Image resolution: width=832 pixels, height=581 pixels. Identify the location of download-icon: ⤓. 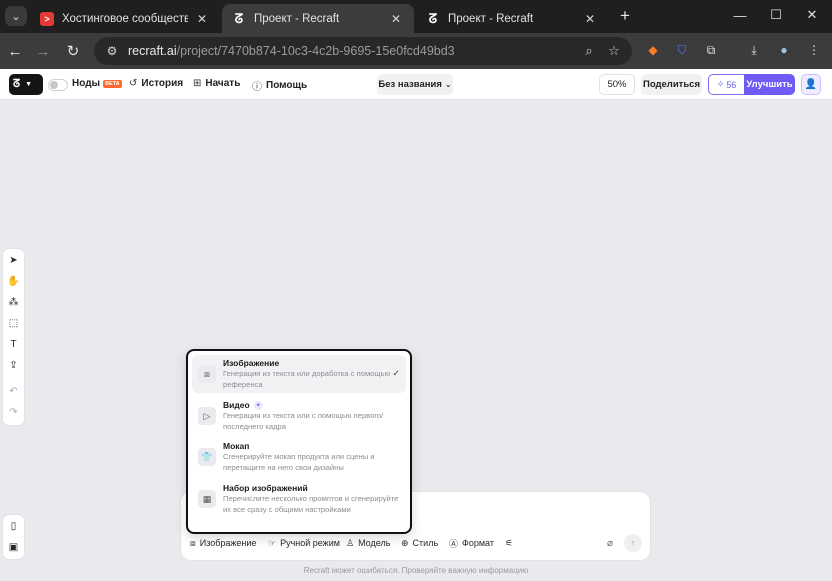
(754, 50).